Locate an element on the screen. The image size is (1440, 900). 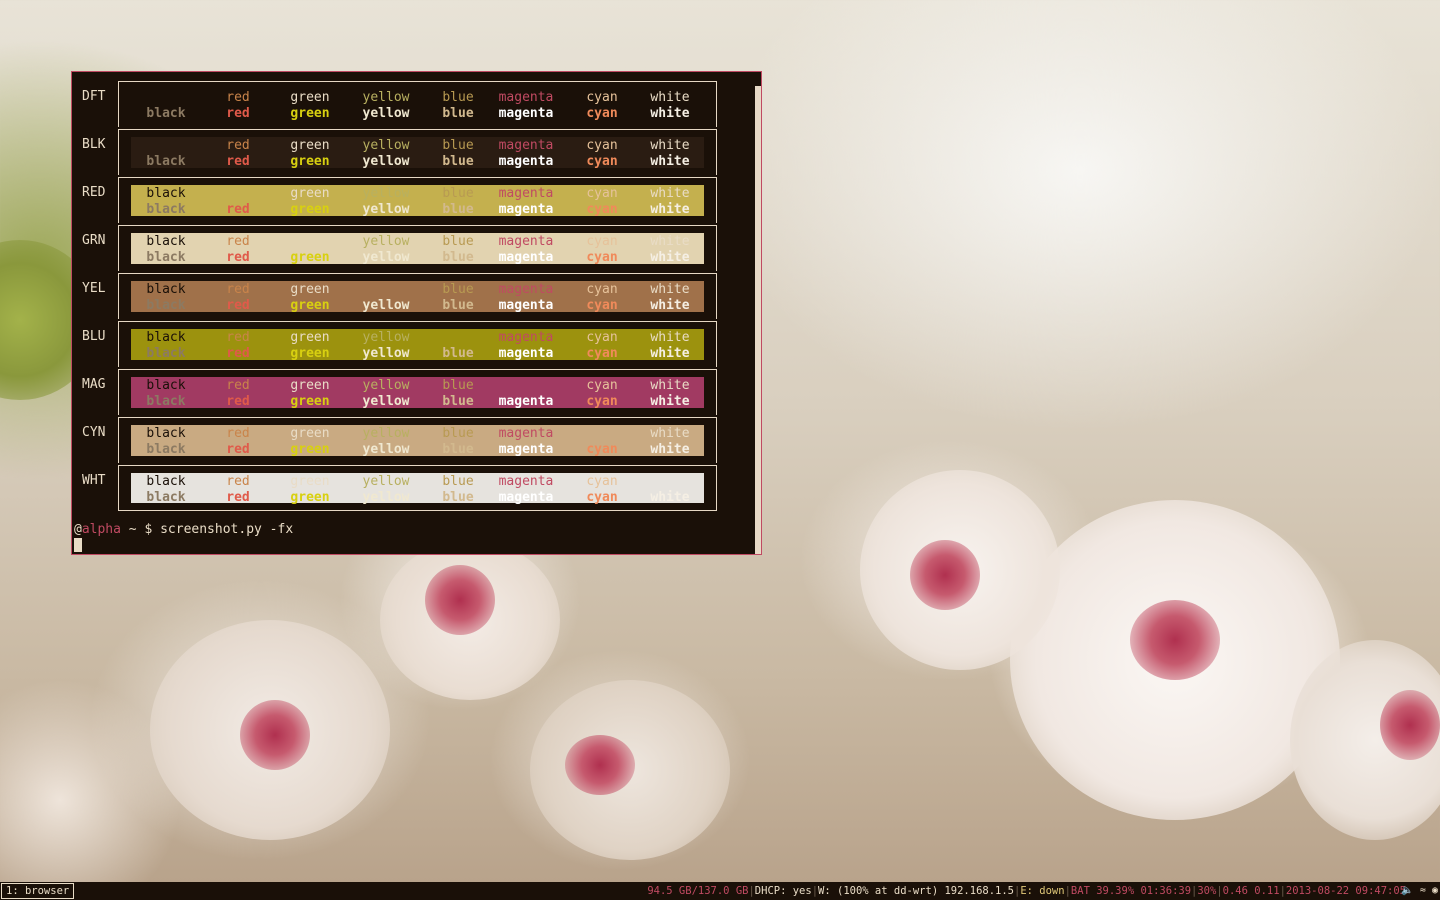
wifi-icon: ≈ is located at coordinates (1423, 890).